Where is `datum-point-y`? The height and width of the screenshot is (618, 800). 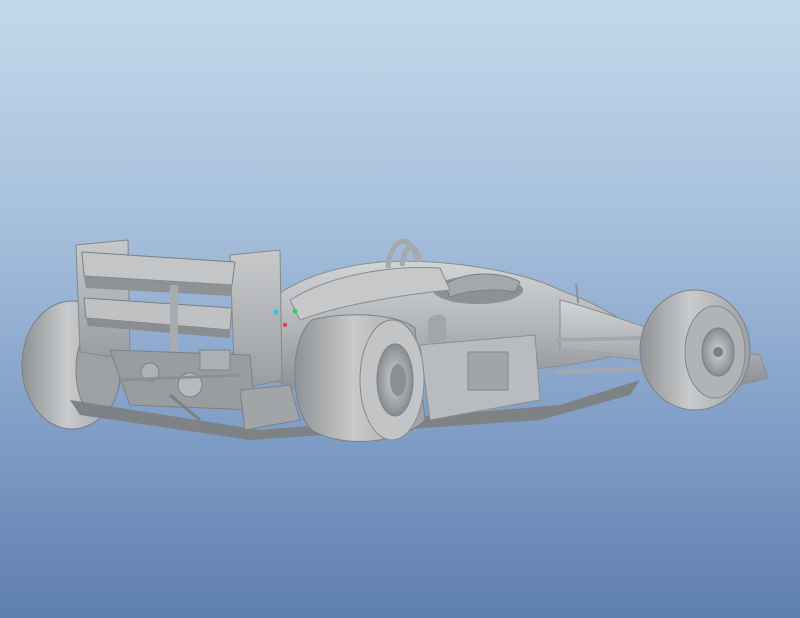
datum-point-y is located at coordinates (295, 311).